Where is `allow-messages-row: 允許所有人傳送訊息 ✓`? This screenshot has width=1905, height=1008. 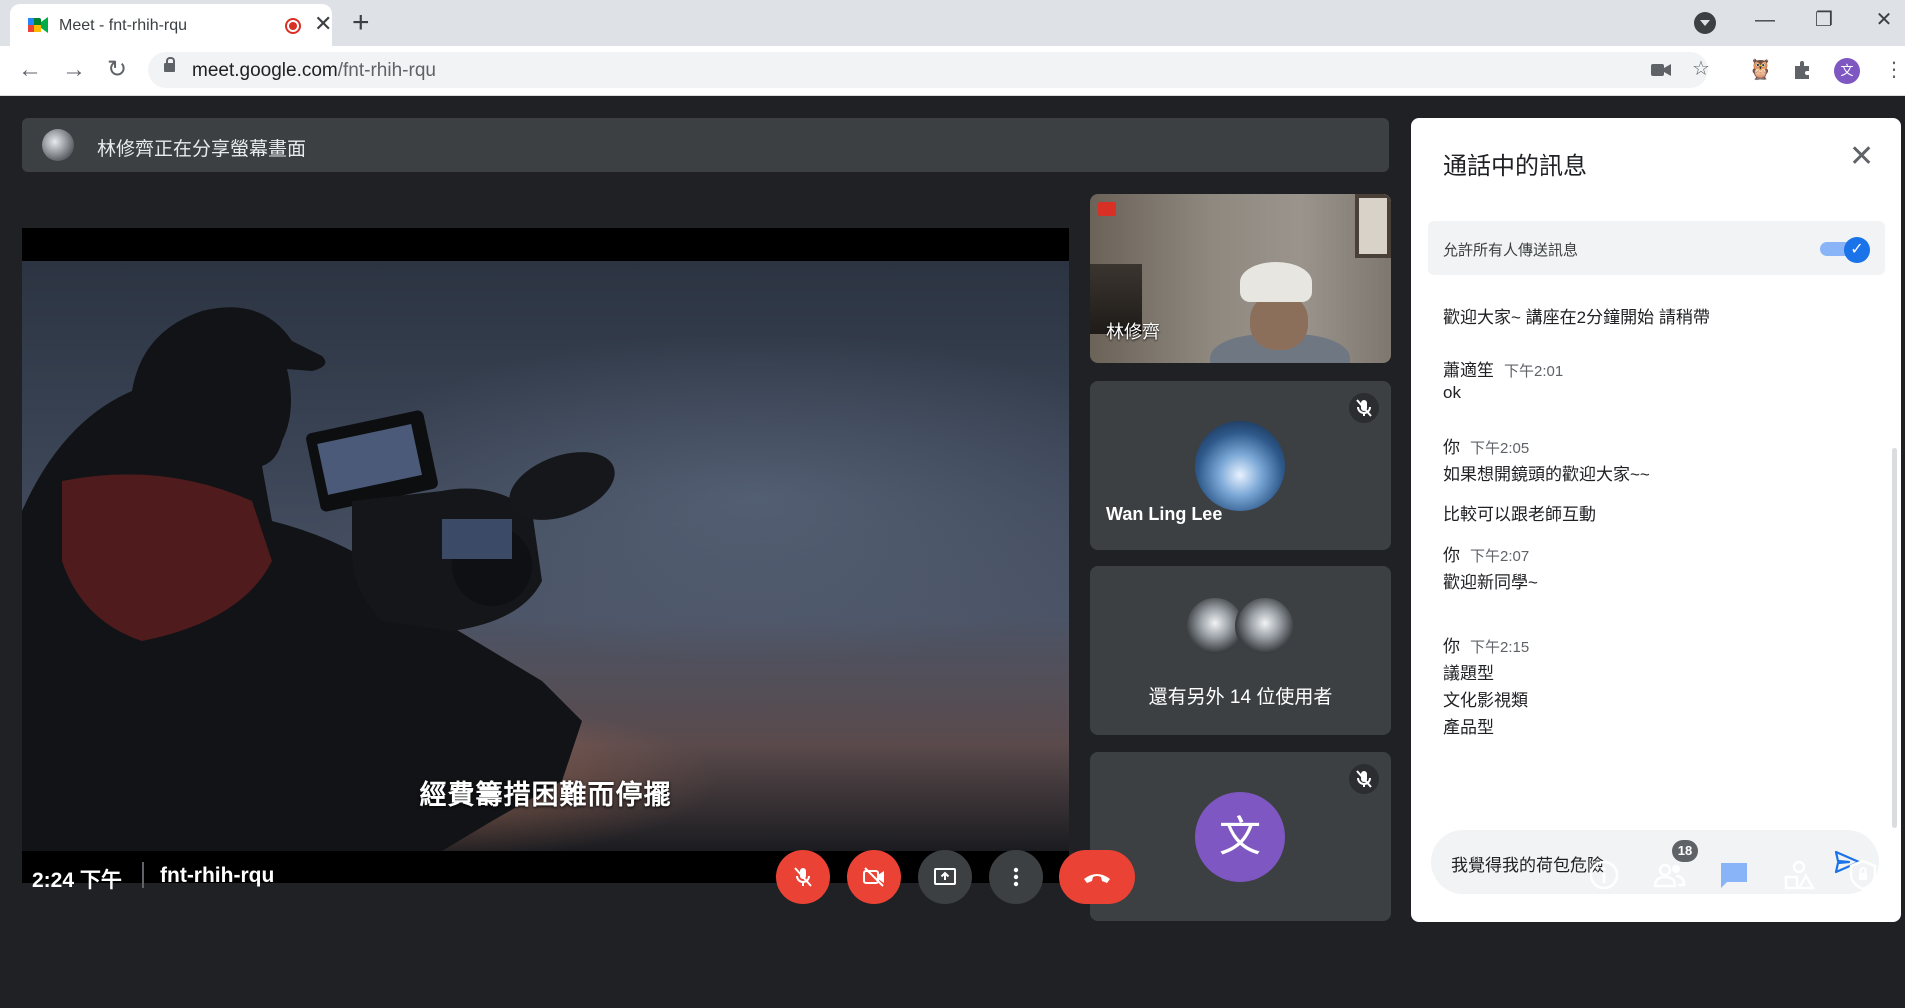 allow-messages-row: 允許所有人傳送訊息 ✓ is located at coordinates (1656, 248).